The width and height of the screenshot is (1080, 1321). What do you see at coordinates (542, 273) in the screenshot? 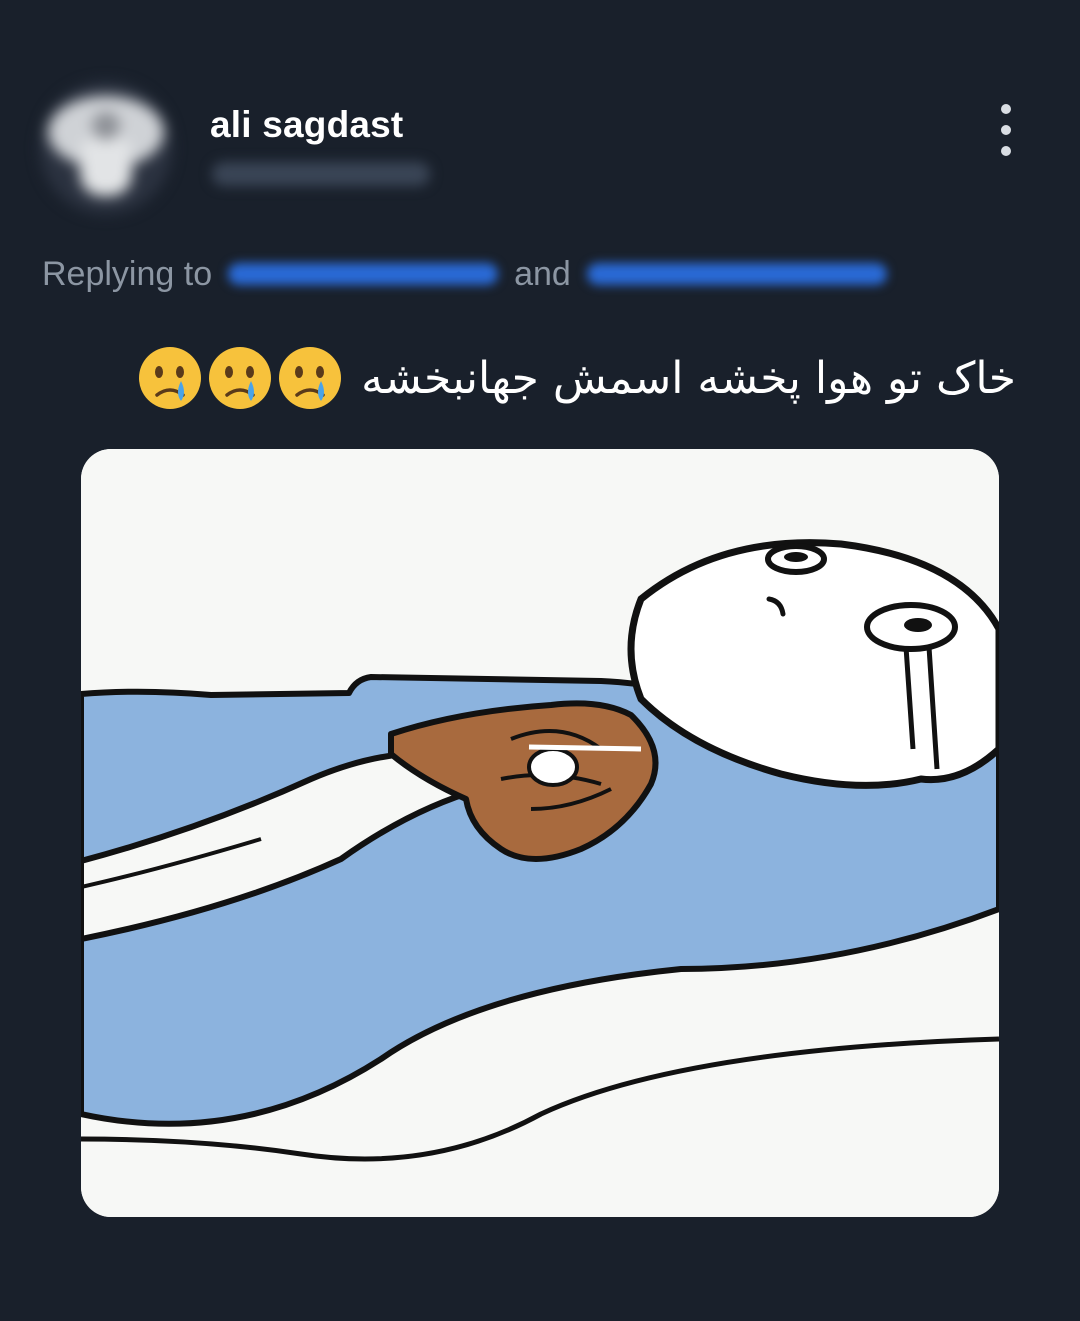
I see `replying-to-joiner: and` at bounding box center [542, 273].